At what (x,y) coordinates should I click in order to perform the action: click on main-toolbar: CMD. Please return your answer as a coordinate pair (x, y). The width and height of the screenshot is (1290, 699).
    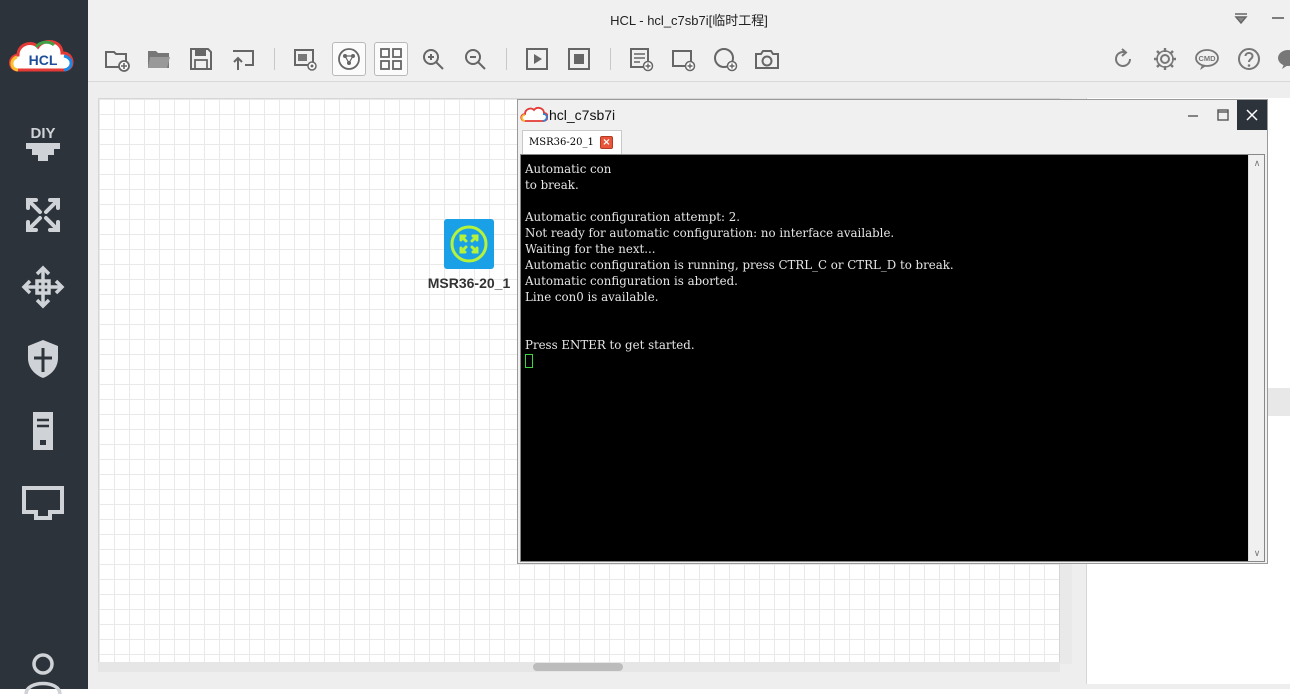
    Looking at the image, I should click on (689, 59).